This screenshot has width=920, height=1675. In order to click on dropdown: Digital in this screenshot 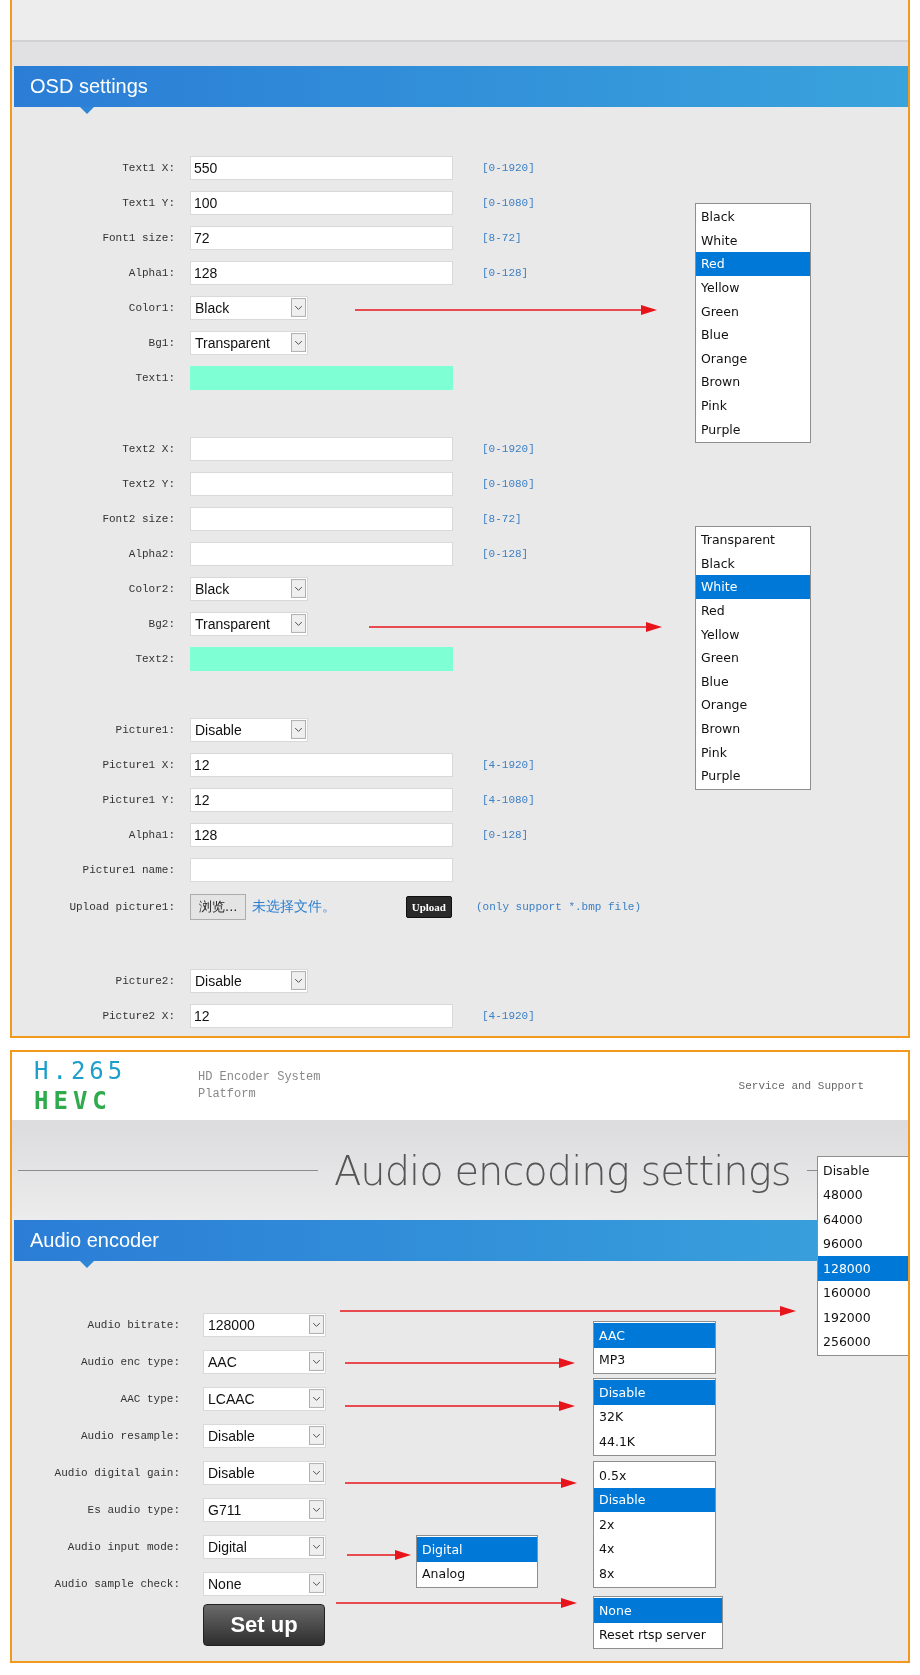, I will do `click(264, 1546)`.